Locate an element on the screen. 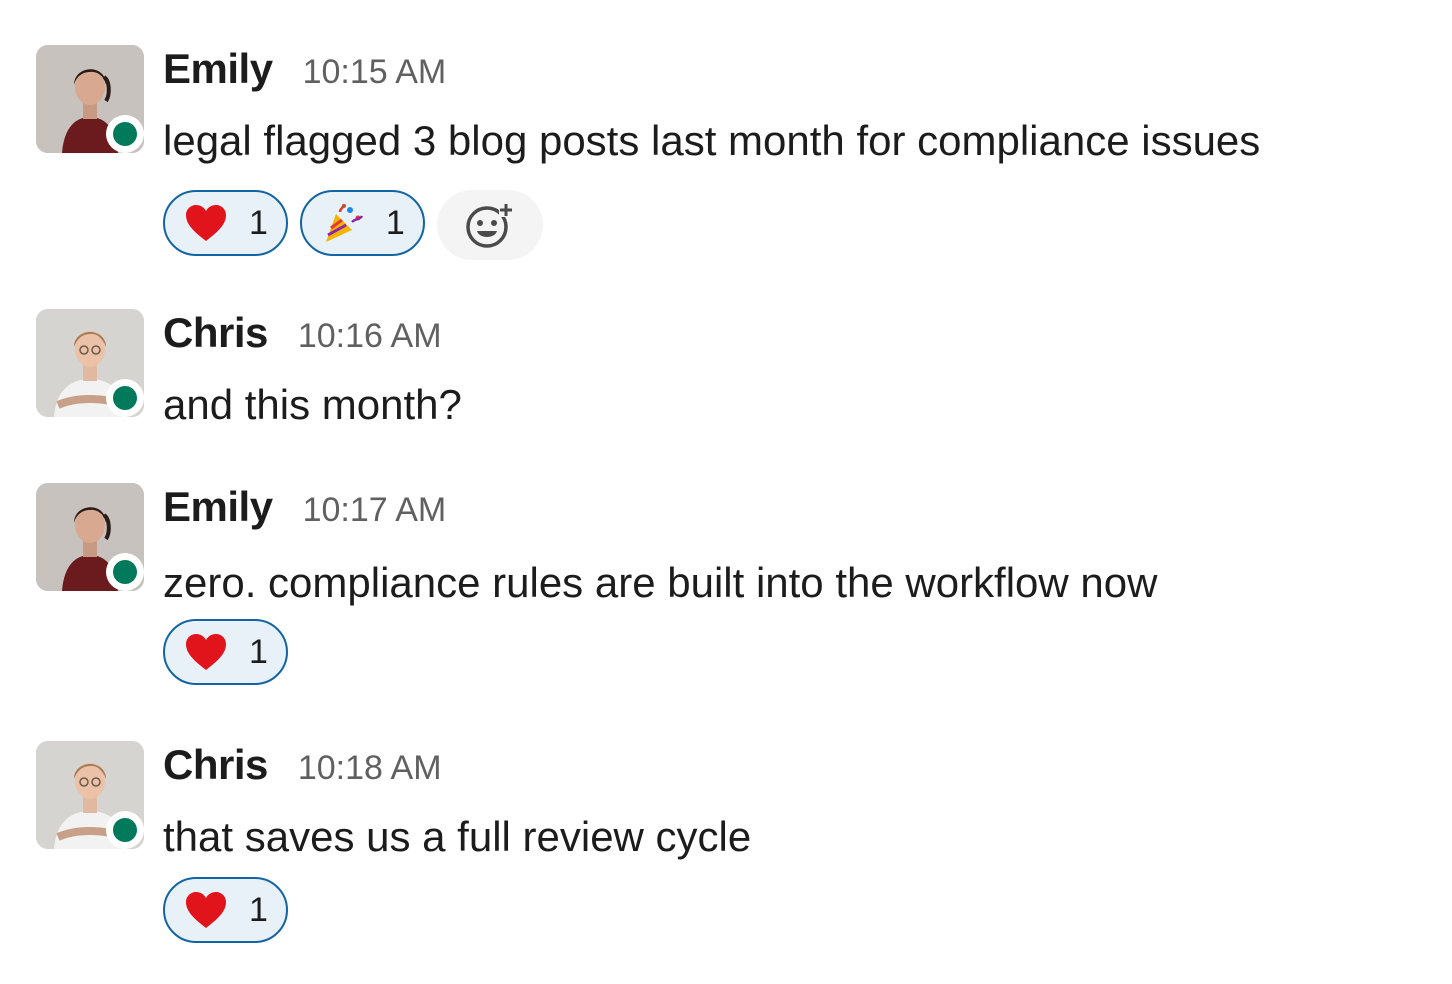  timestamp: 10:16 AM is located at coordinates (370, 336).